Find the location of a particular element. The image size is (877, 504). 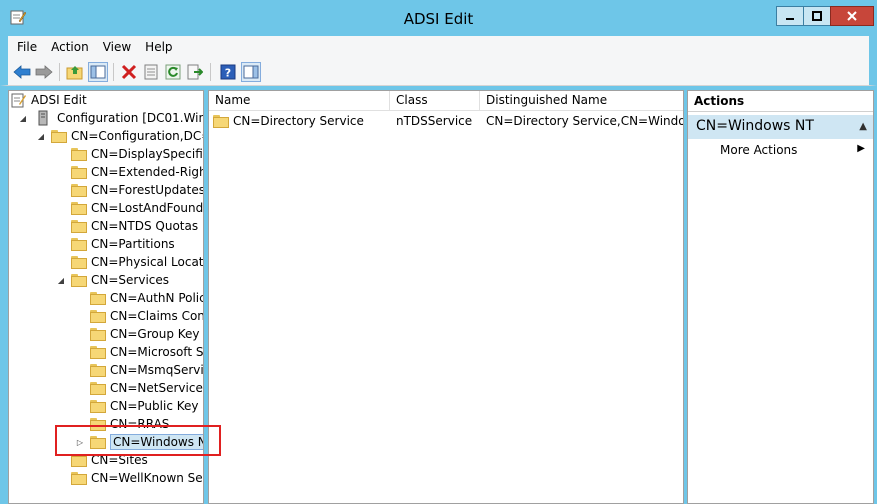

minimize-icon is located at coordinates (790, 19).